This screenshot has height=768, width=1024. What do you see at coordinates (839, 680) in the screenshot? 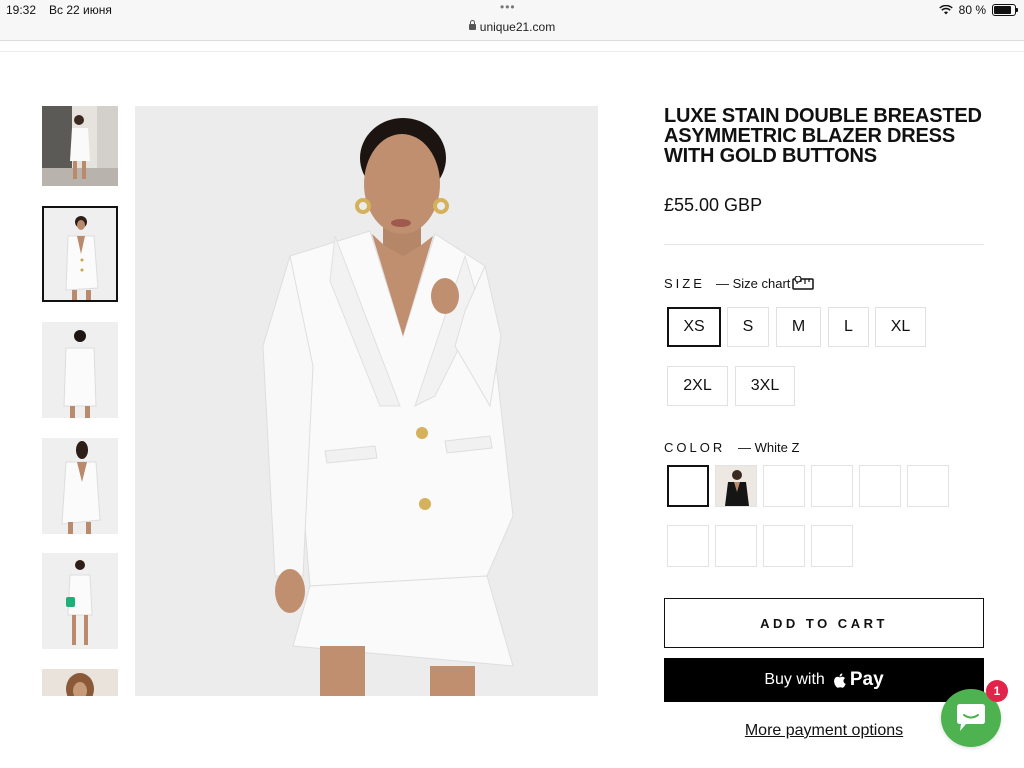
I see `apple-logo-icon` at bounding box center [839, 680].